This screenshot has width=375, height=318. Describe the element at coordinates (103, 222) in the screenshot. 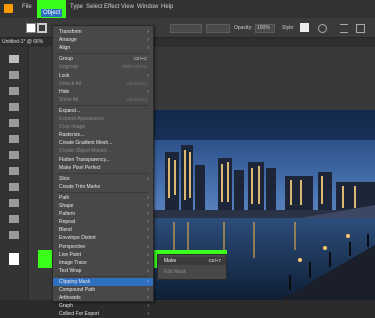

I see `menu-item-repeat: Repeat ›` at that location.